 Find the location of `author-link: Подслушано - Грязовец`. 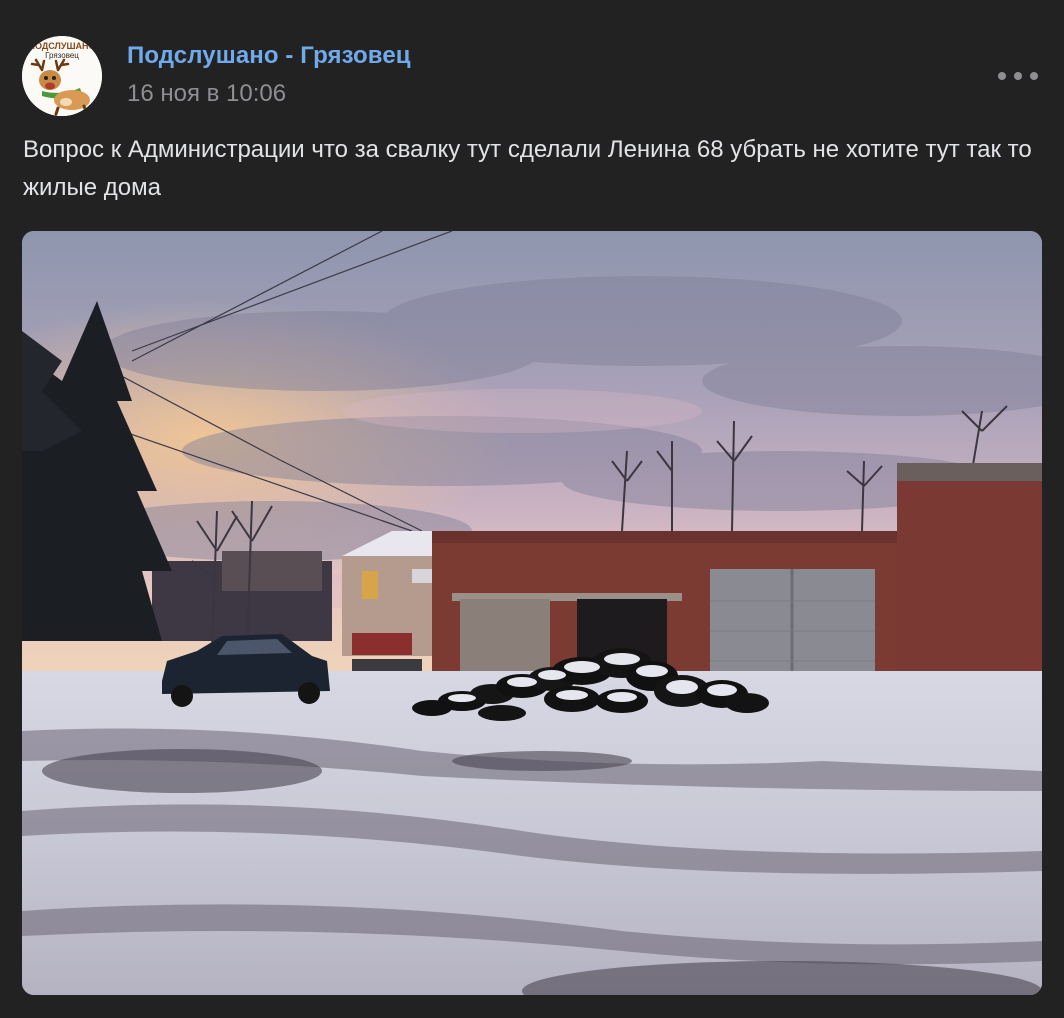

author-link: Подслушано - Грязовец is located at coordinates (269, 56).